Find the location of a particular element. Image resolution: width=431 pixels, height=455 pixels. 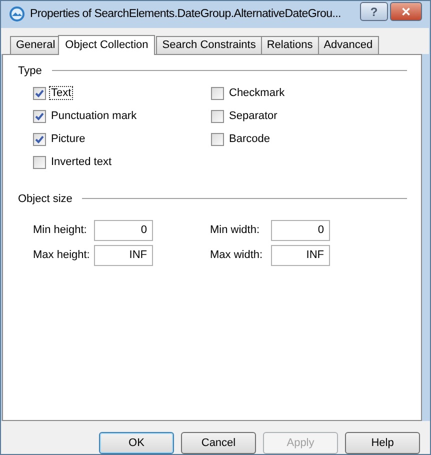

field-label: Max width: is located at coordinates (237, 255).